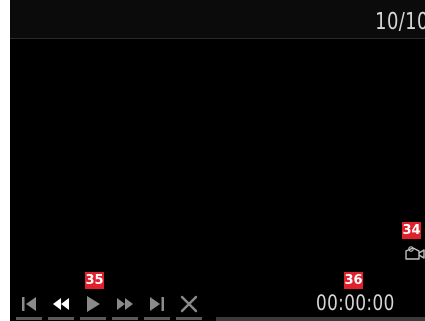 Image resolution: width=425 pixels, height=321 pixels. I want to click on callout-36: 36, so click(353, 280).